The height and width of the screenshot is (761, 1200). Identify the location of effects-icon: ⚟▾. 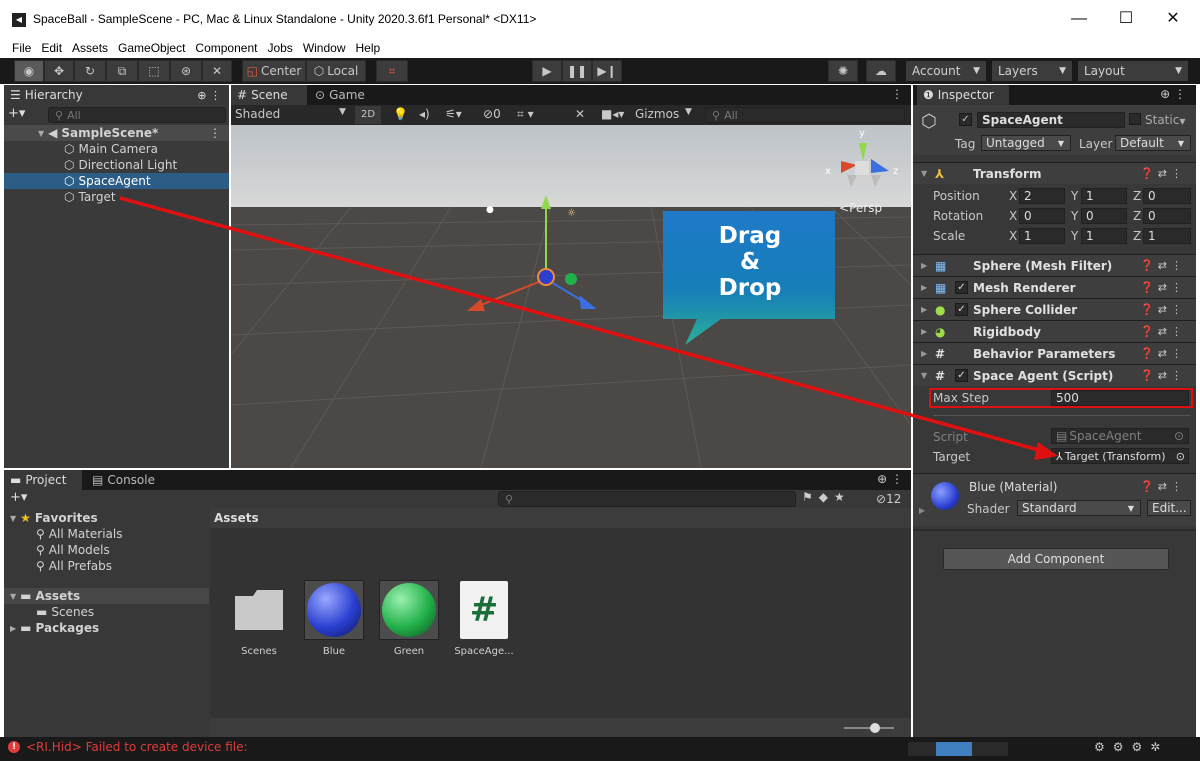
(453, 114).